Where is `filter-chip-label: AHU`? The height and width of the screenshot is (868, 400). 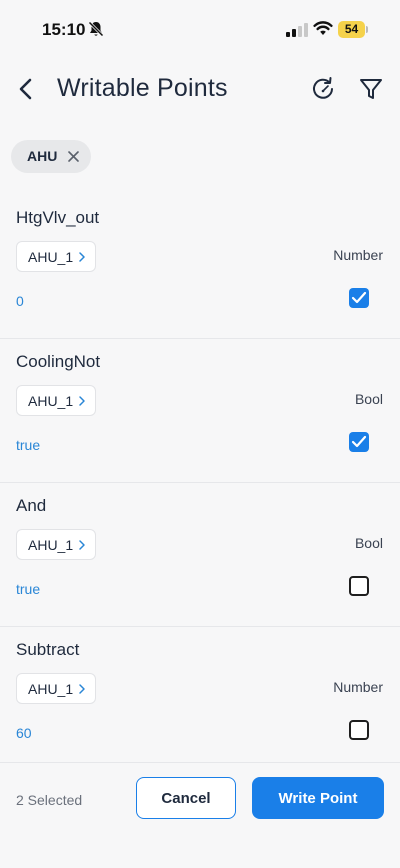 filter-chip-label: AHU is located at coordinates (42, 156).